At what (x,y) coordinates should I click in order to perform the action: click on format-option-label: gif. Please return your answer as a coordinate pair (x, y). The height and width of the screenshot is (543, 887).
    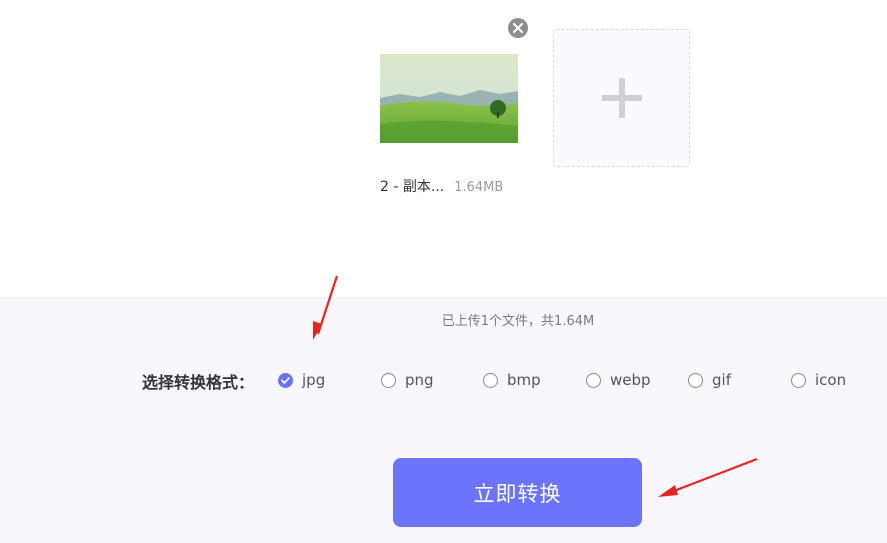
    Looking at the image, I should click on (721, 380).